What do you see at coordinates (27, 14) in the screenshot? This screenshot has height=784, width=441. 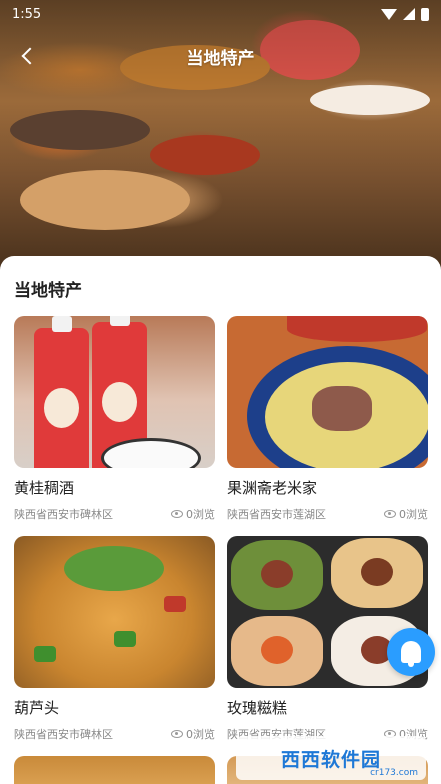 I see `status-time: 1:55` at bounding box center [27, 14].